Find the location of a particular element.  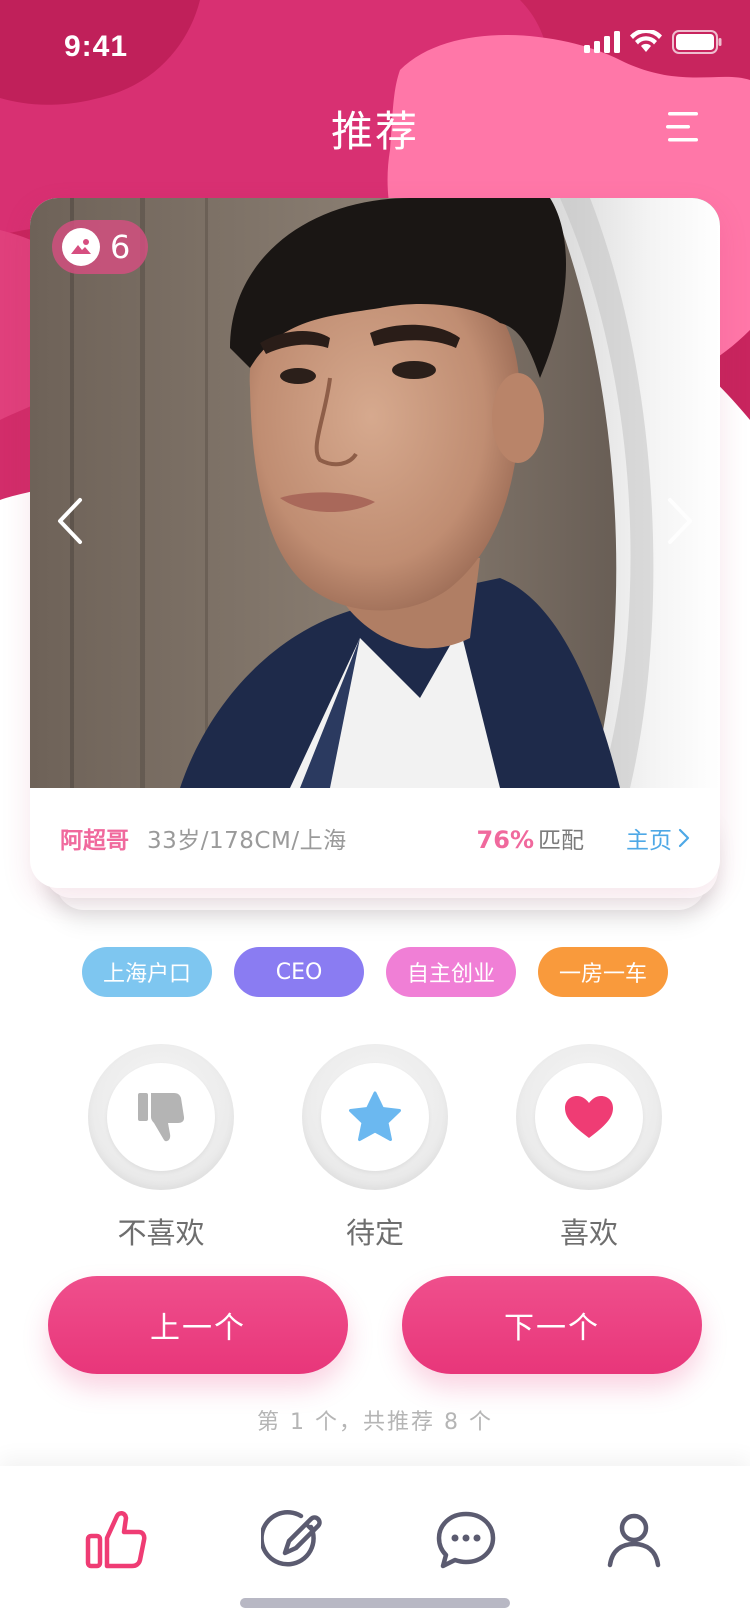

like-button: 喜欢 is located at coordinates (589, 1148).